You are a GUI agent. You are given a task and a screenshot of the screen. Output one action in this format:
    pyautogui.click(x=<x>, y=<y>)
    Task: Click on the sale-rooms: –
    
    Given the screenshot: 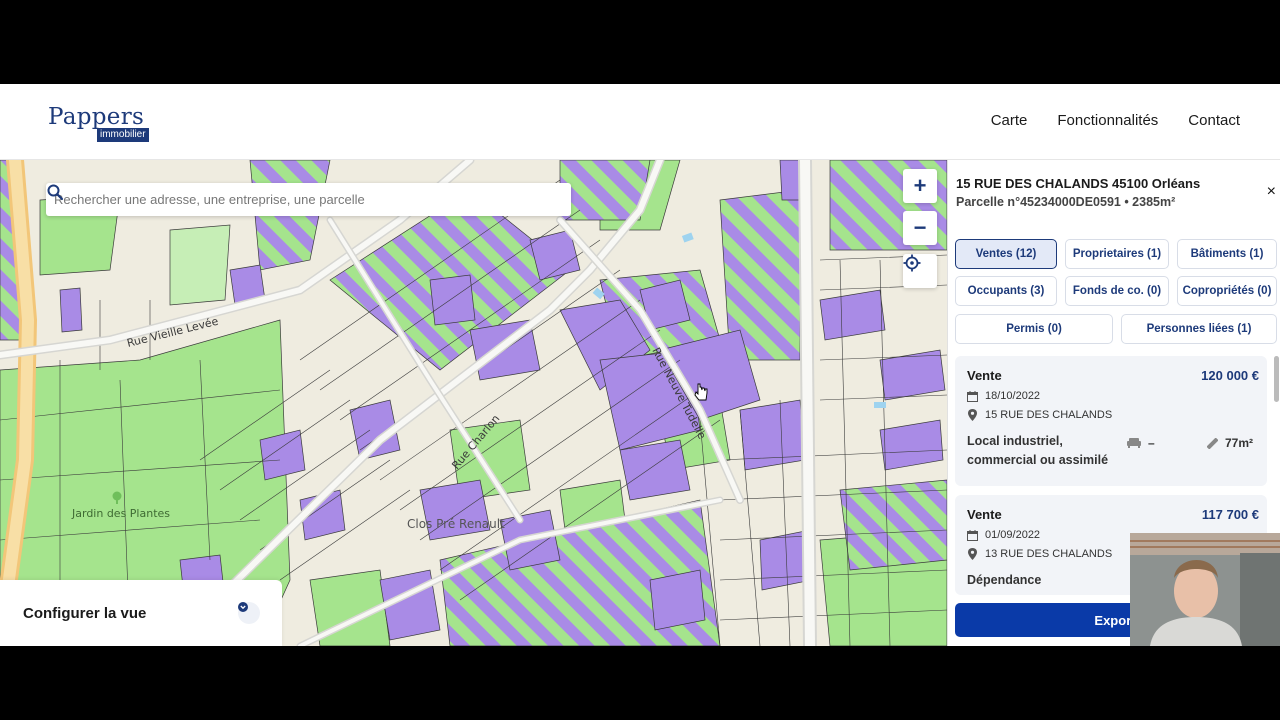 What is the action you would take?
    pyautogui.click(x=1141, y=443)
    